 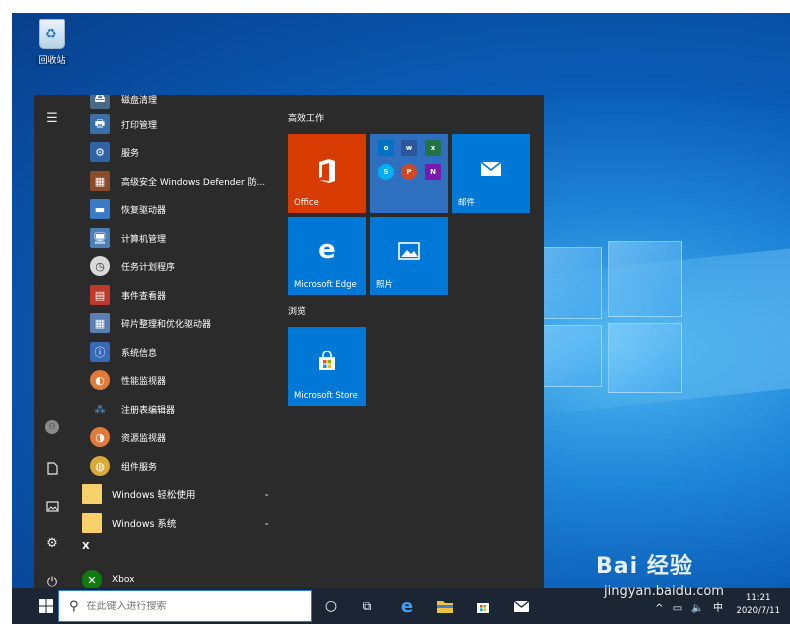 I want to click on tile-label: Microsoft Edge, so click(x=325, y=285).